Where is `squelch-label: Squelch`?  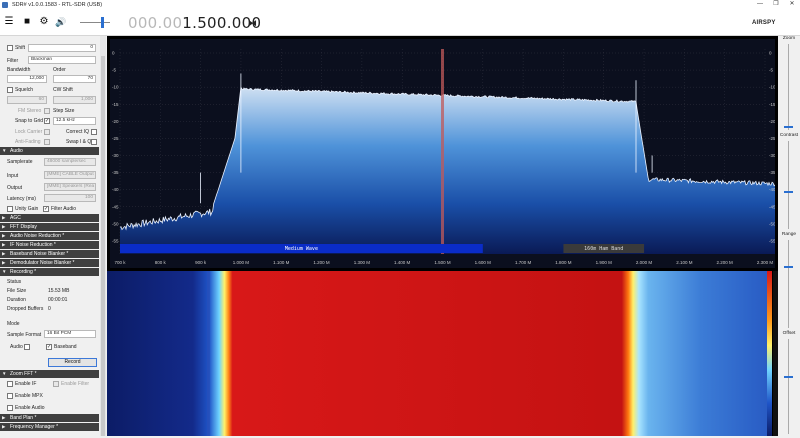 squelch-label: Squelch is located at coordinates (24, 90).